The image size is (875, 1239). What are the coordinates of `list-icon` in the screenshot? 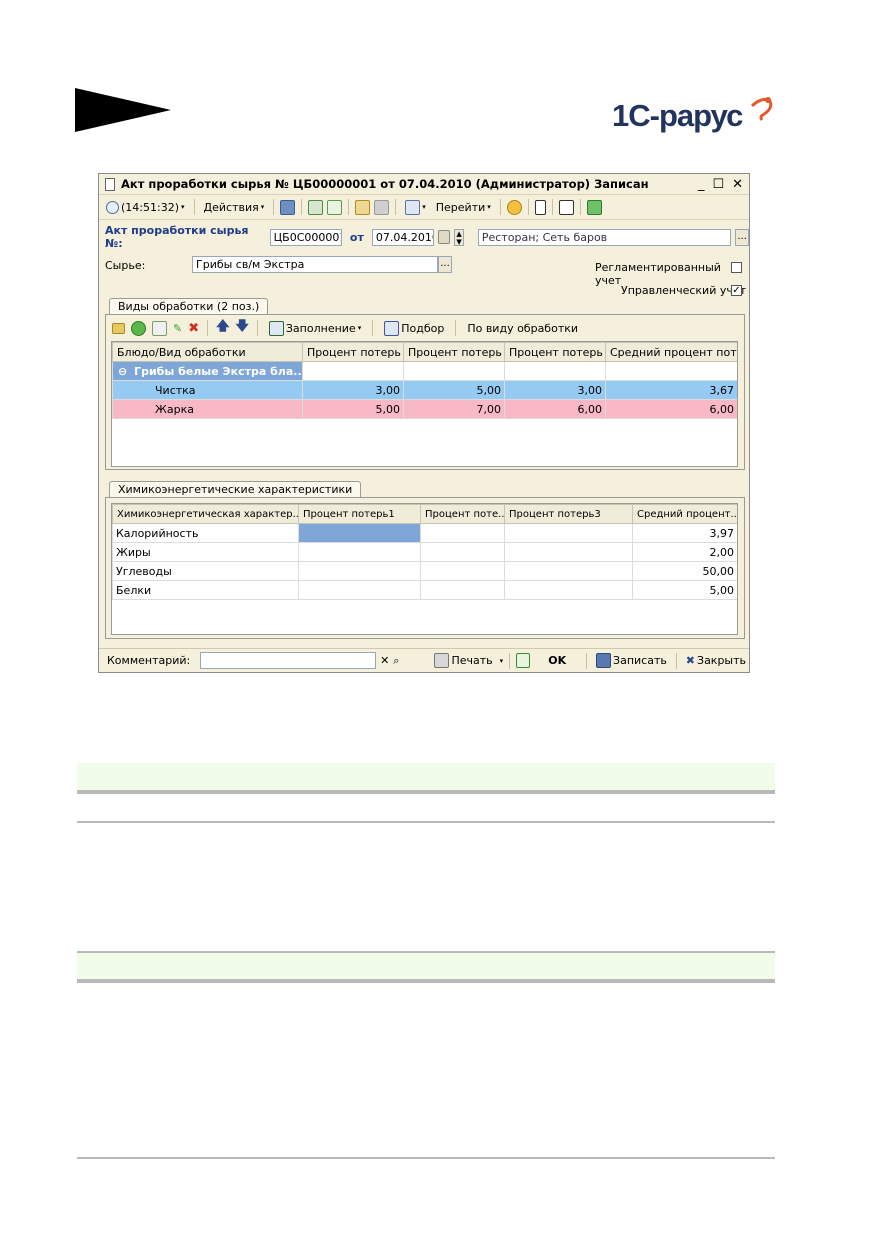 It's located at (566, 207).